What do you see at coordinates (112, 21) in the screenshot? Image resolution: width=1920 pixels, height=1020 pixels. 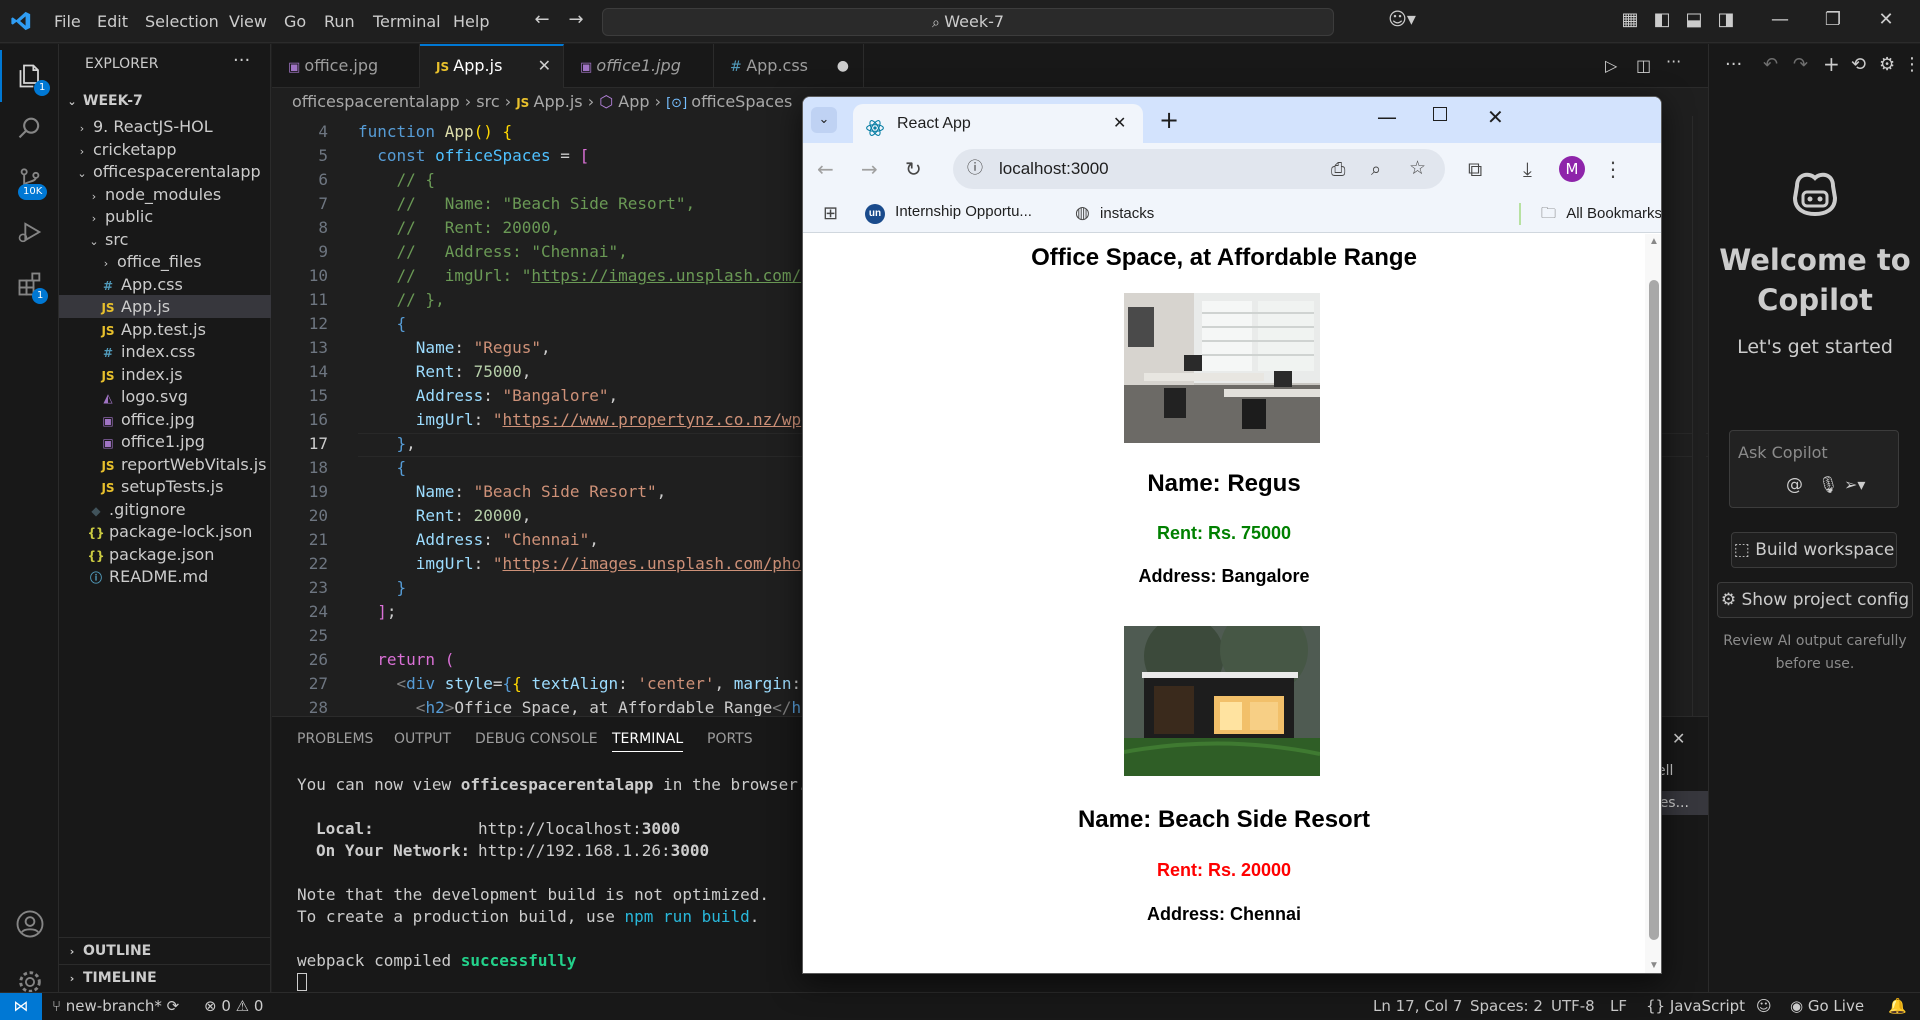 I see `menu-edit: Edit` at bounding box center [112, 21].